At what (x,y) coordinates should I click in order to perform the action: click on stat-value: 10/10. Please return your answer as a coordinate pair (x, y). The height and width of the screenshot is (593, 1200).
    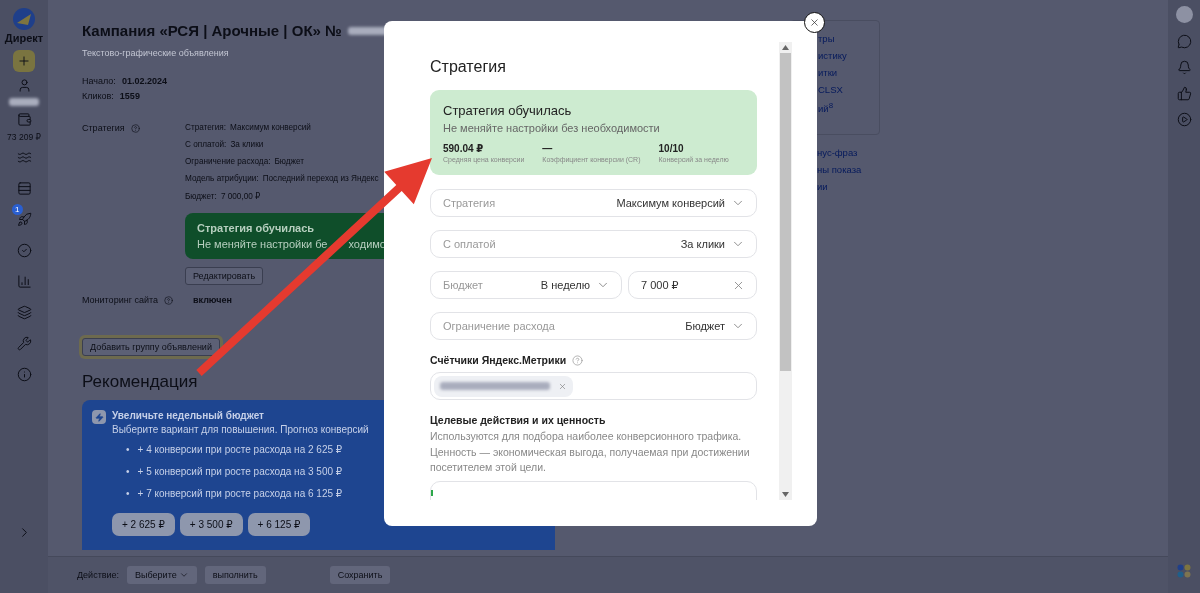
    Looking at the image, I should click on (671, 148).